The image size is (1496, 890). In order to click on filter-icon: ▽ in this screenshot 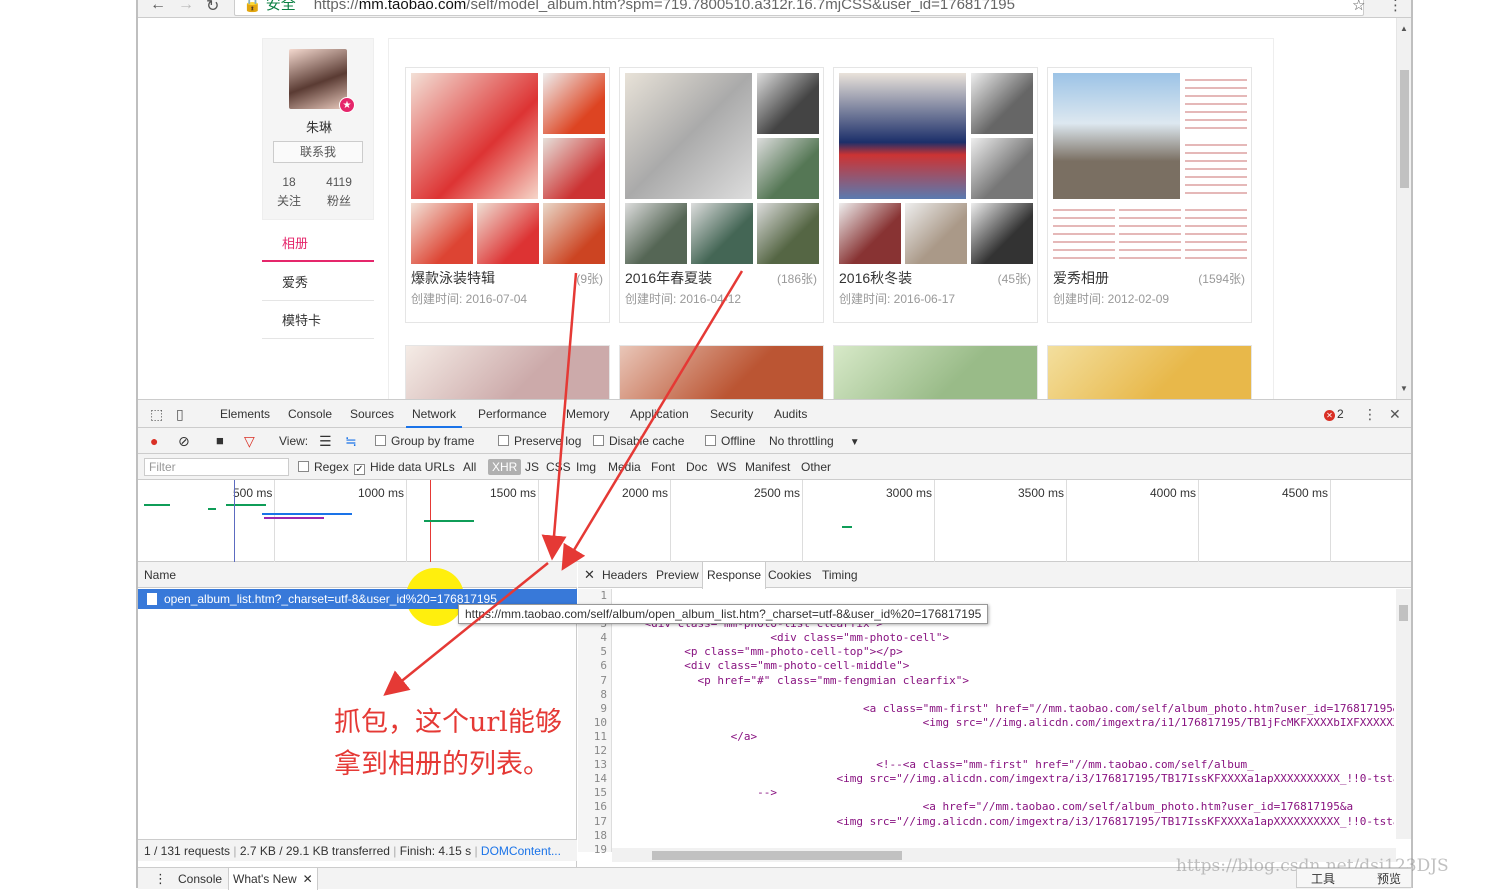, I will do `click(249, 441)`.